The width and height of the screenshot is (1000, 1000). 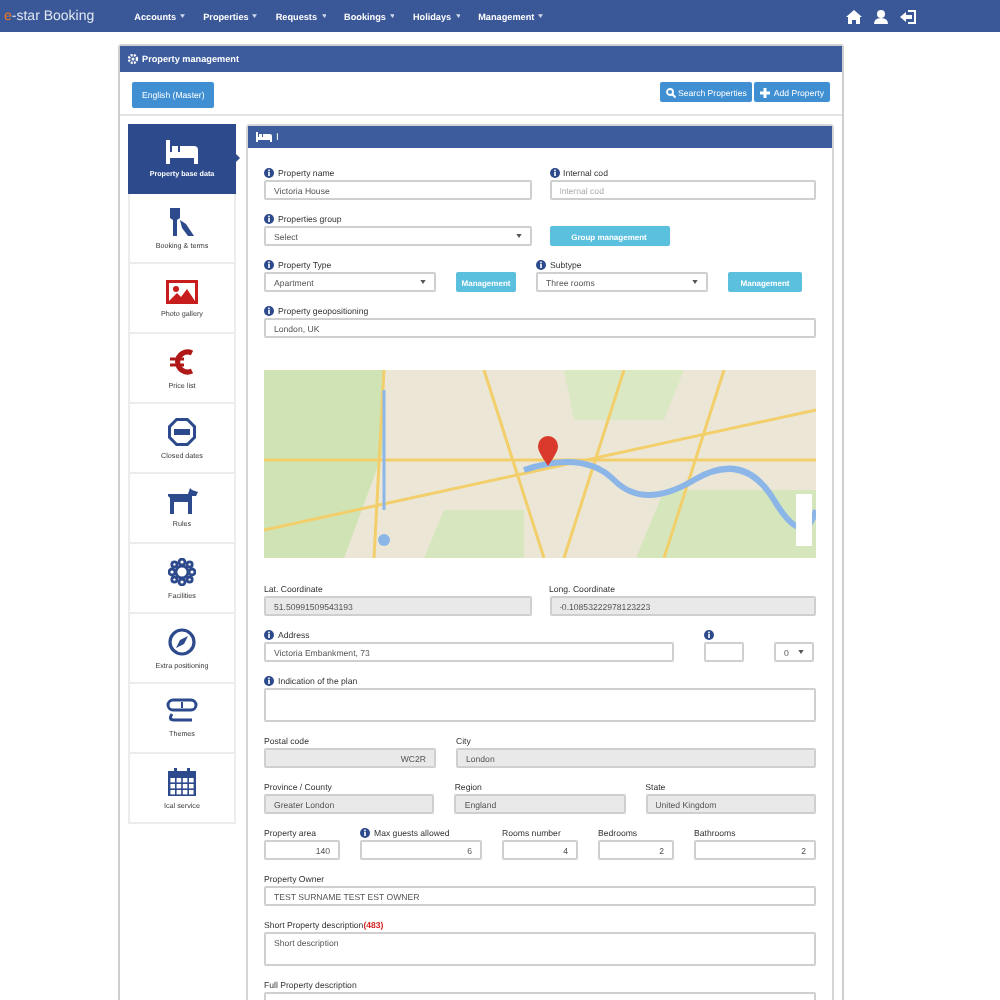 What do you see at coordinates (908, 16) in the screenshot?
I see `sign-out-icon` at bounding box center [908, 16].